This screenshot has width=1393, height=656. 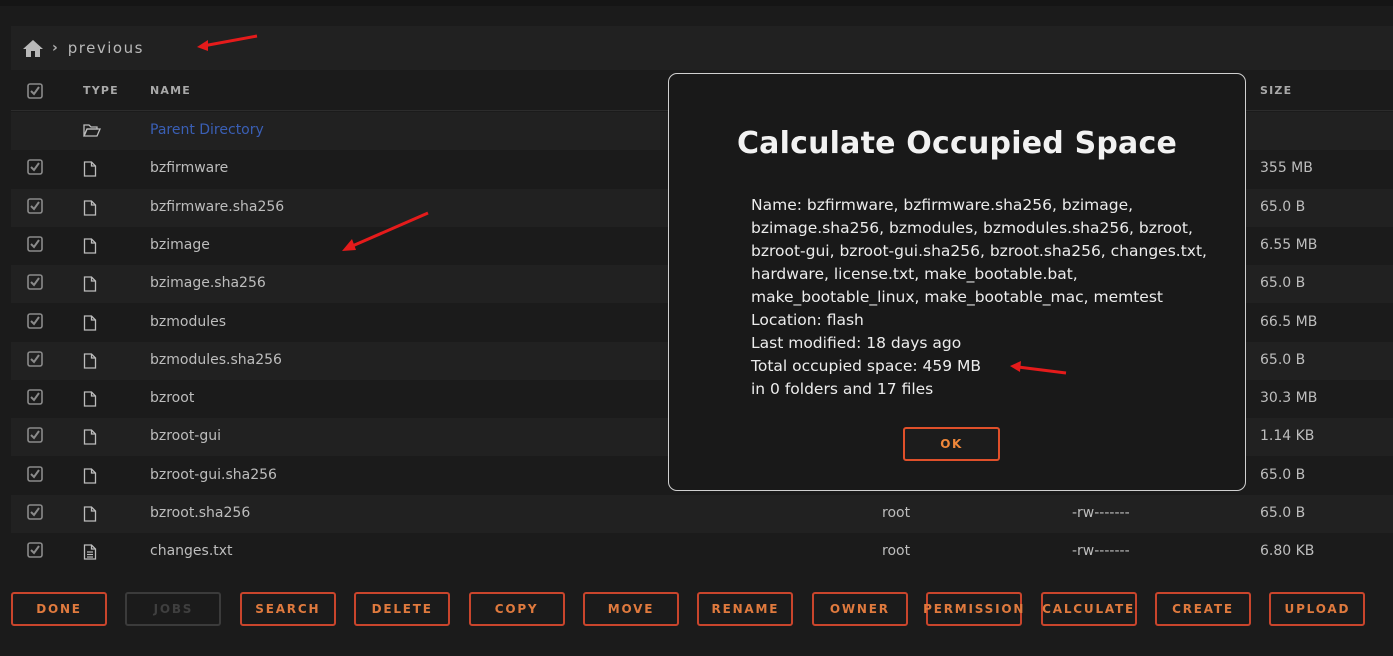 What do you see at coordinates (106, 48) in the screenshot?
I see `breadcrumb-current: previous` at bounding box center [106, 48].